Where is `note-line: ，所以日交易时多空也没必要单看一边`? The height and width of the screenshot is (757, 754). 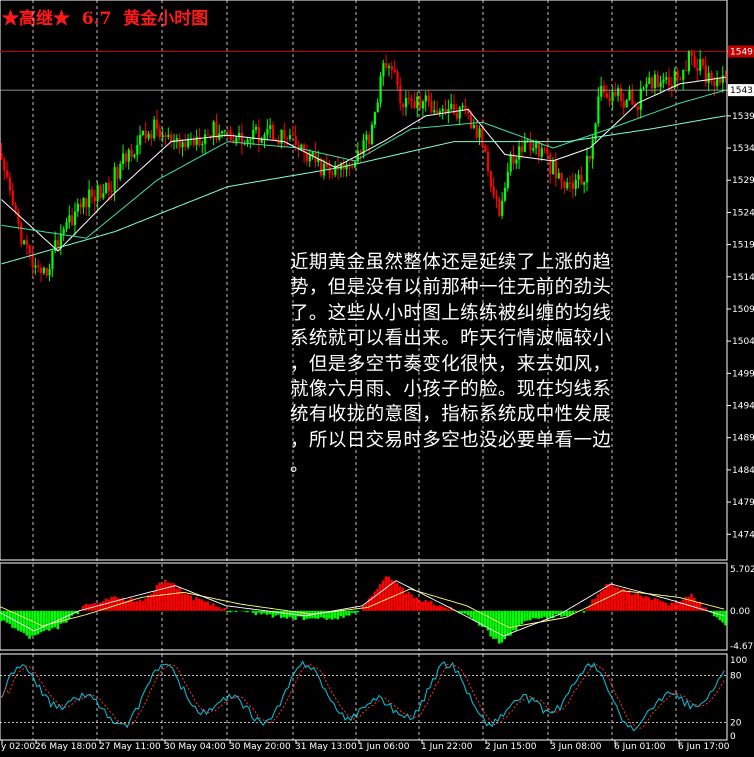
note-line: ，所以日交易时多空也没必要单看一边 is located at coordinates (451, 440).